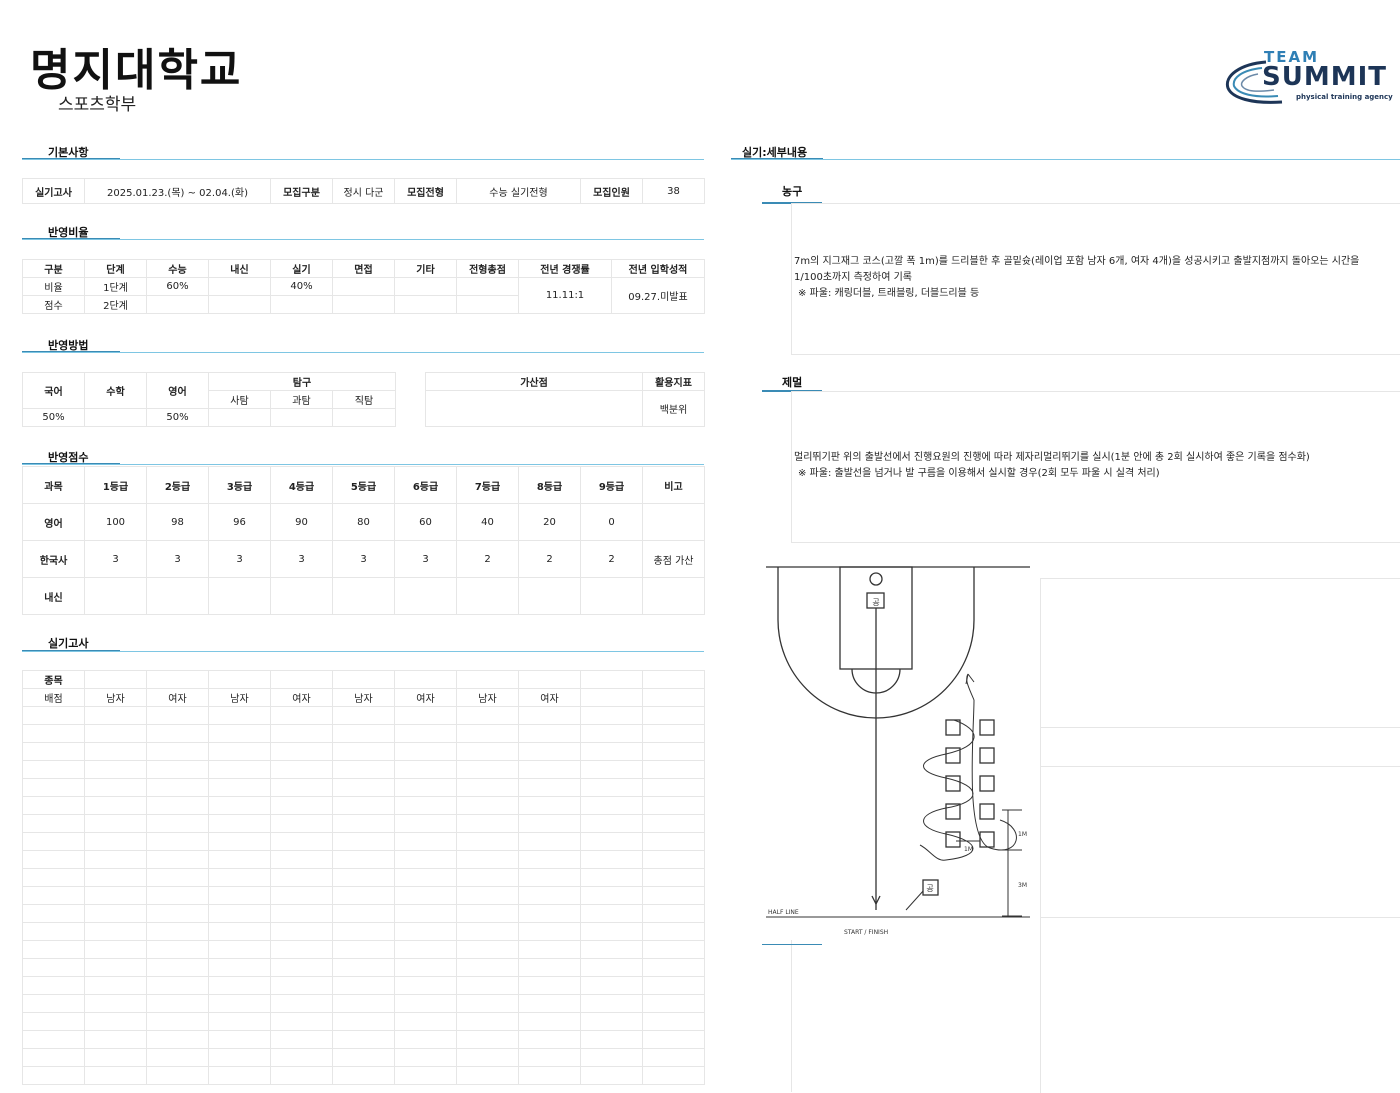  What do you see at coordinates (425, 268) in the screenshot?
I see `ratio-header: 기타` at bounding box center [425, 268].